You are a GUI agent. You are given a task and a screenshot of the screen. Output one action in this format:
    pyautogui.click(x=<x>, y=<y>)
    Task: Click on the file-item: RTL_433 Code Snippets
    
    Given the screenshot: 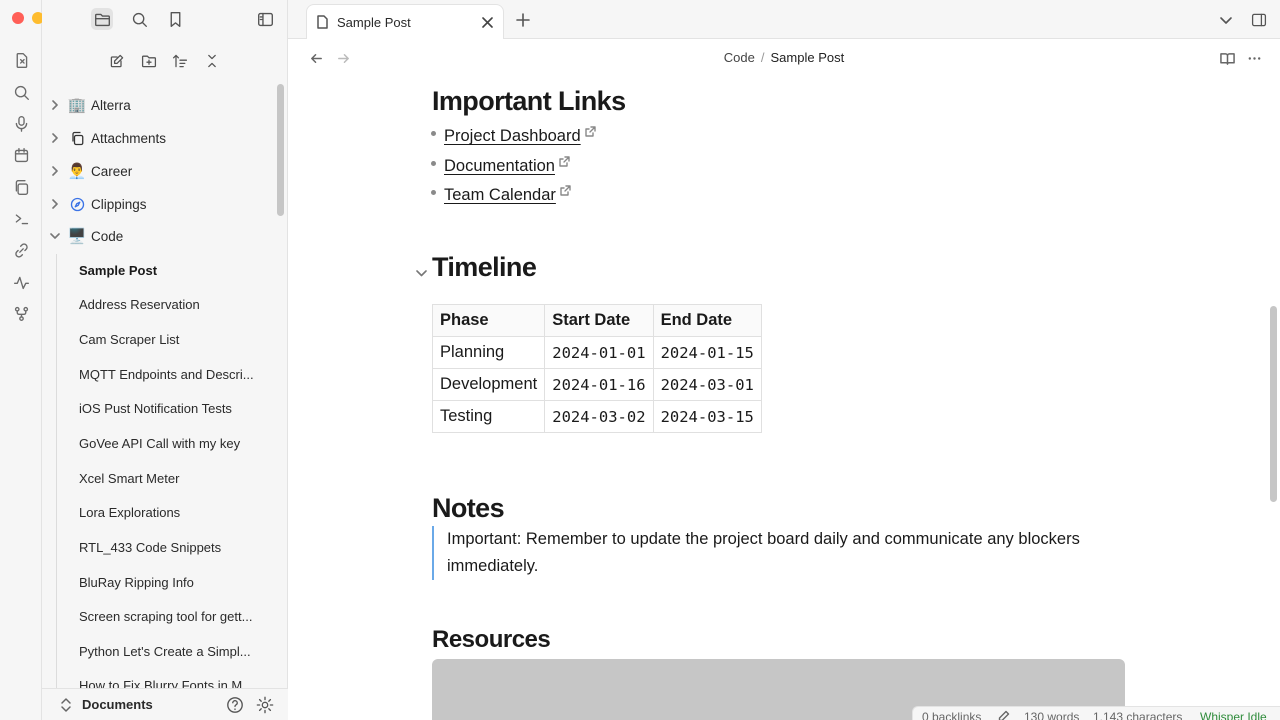 What is the action you would take?
    pyautogui.click(x=173, y=547)
    